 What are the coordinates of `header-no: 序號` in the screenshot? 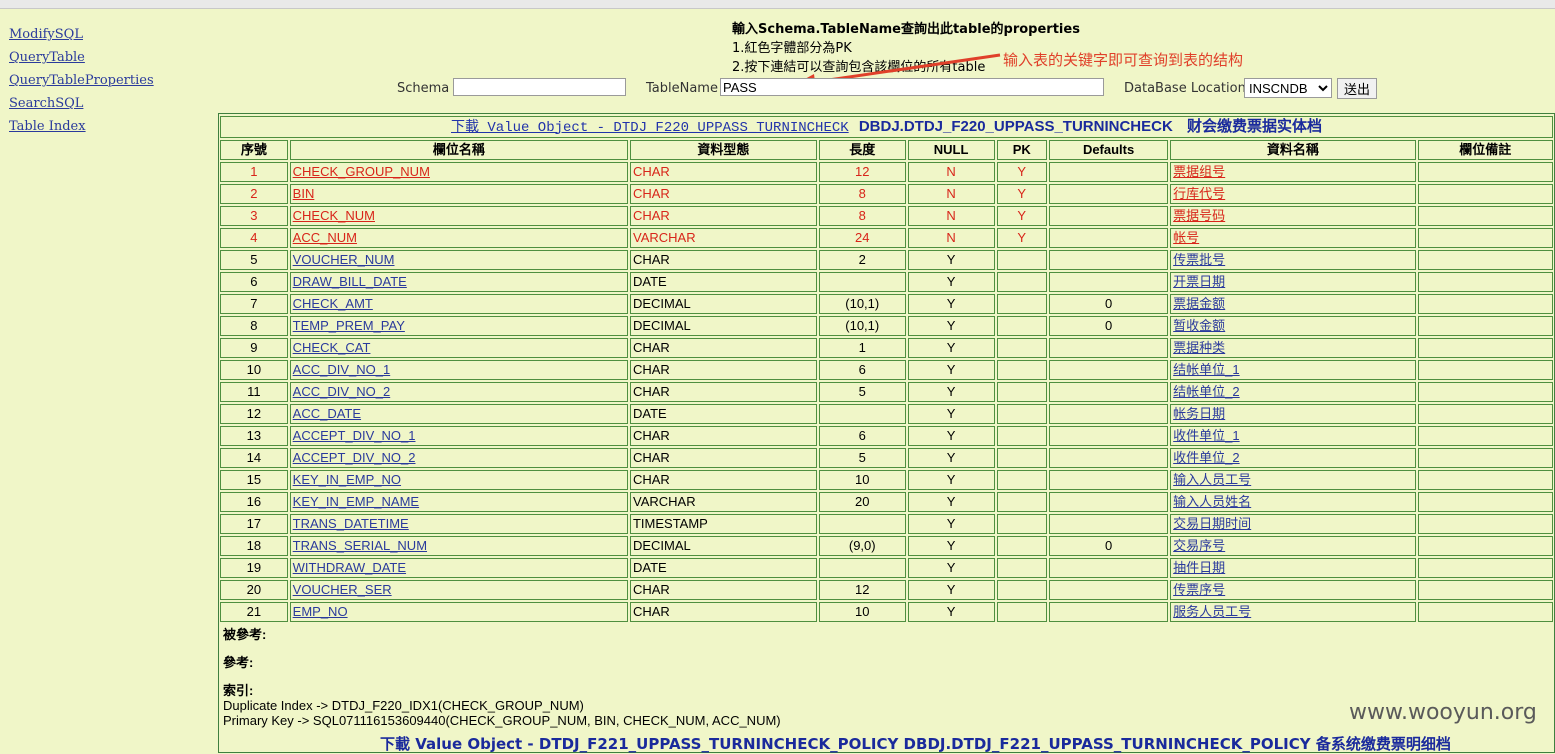 It's located at (254, 150).